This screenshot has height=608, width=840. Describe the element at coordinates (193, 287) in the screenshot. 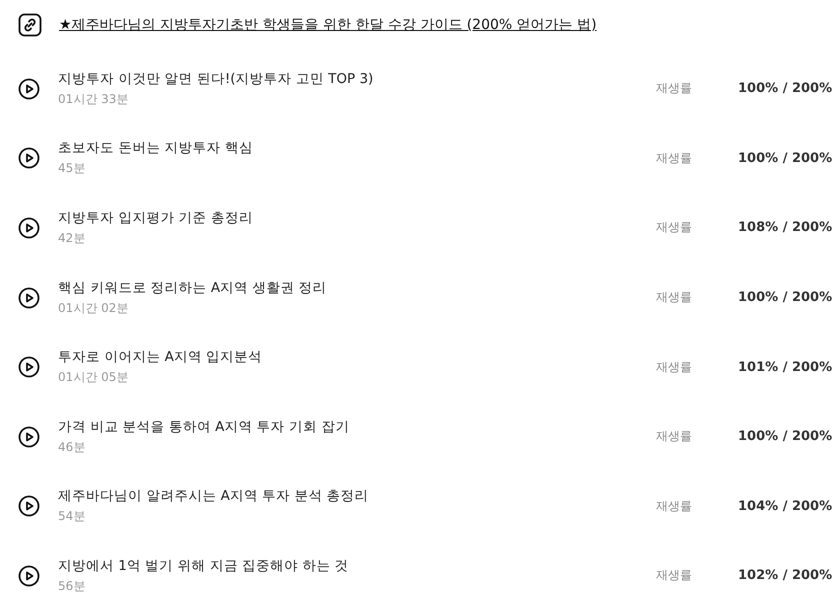

I see `lesson-title: 핵심 키워드로 정리하는 A지역 생활권 정리` at that location.